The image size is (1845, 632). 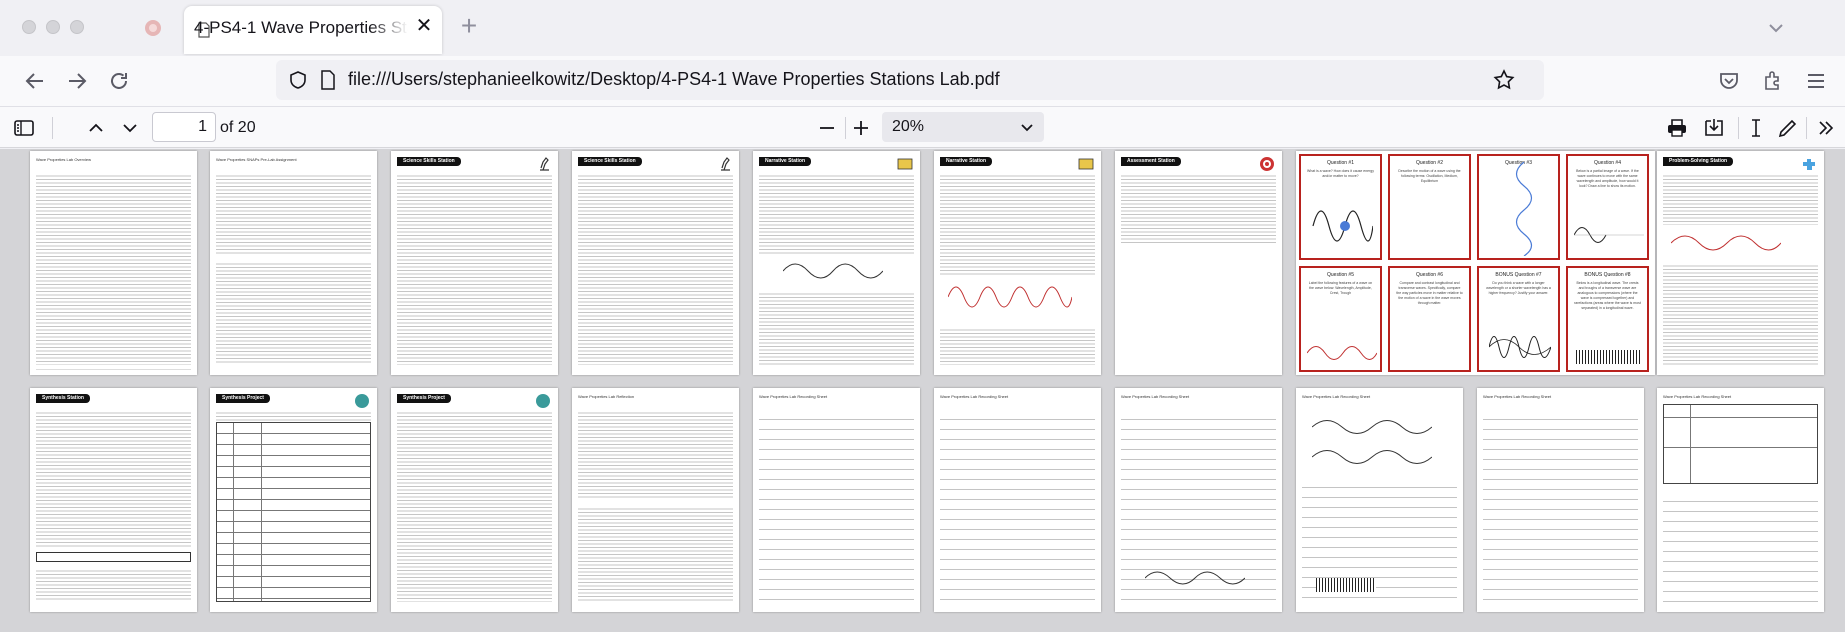 I want to click on partial-wave-diagram, so click(x=1609, y=235).